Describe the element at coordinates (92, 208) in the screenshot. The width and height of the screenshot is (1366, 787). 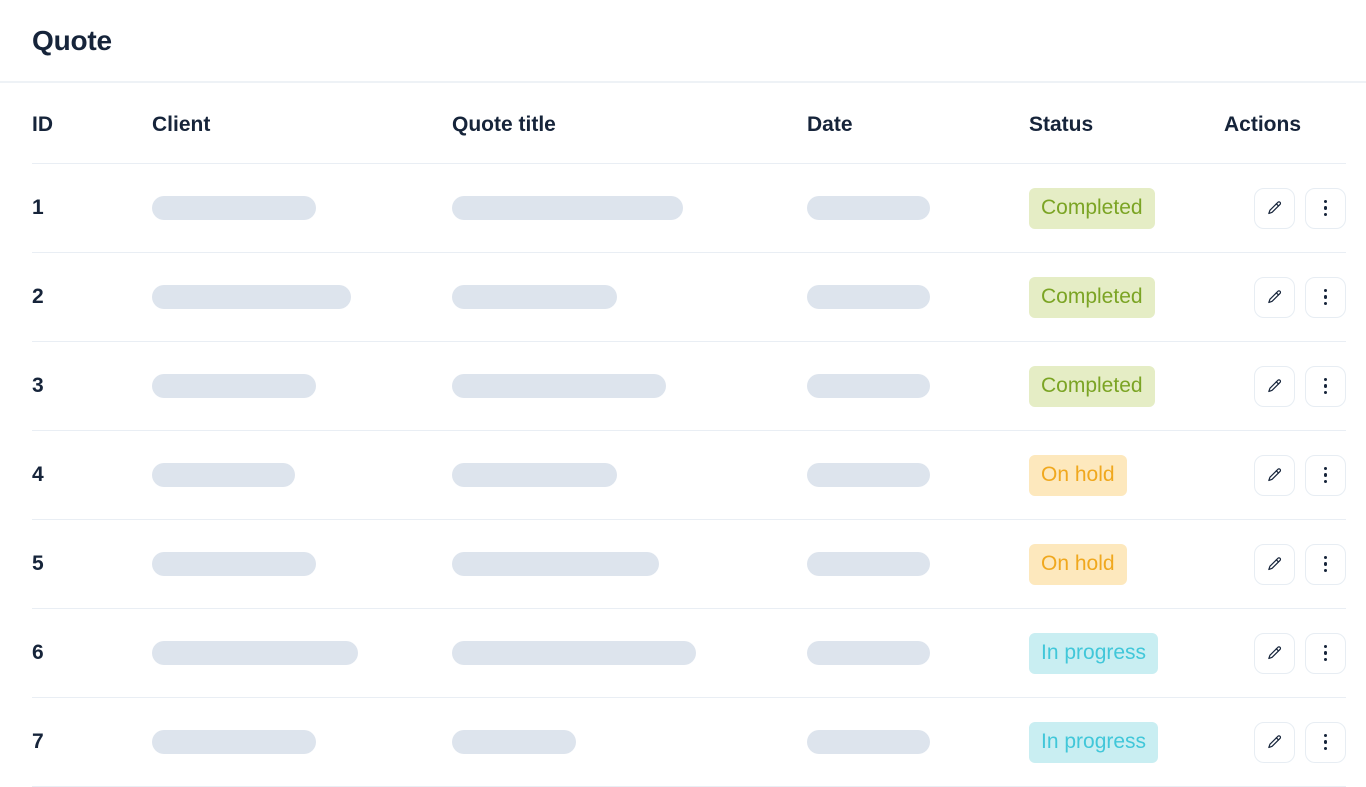
I see `cell-id: 1` at that location.